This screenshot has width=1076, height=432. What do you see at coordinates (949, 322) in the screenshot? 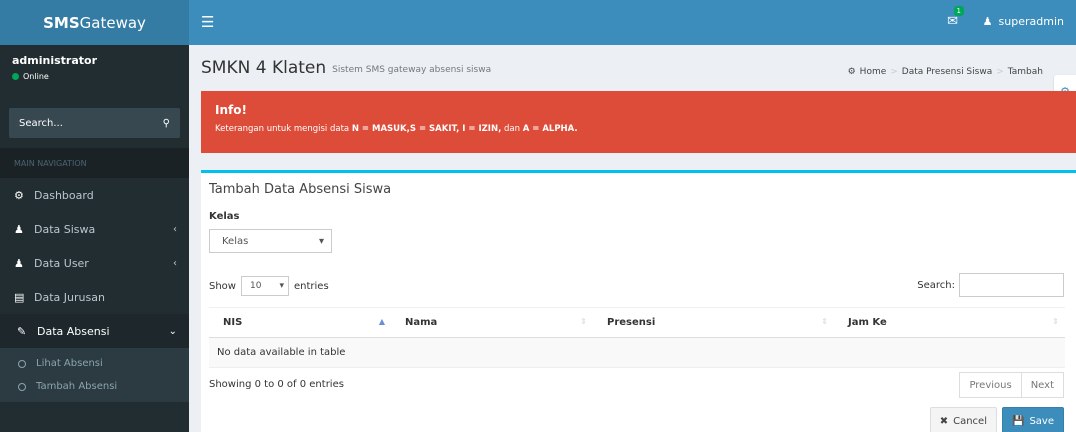
I see `column-header-jam-ke: Jam Ke ⇕` at bounding box center [949, 322].